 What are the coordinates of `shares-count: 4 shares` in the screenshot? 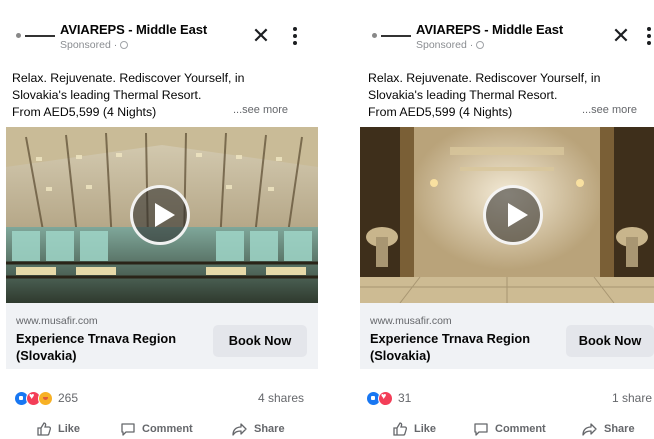 It's located at (281, 398).